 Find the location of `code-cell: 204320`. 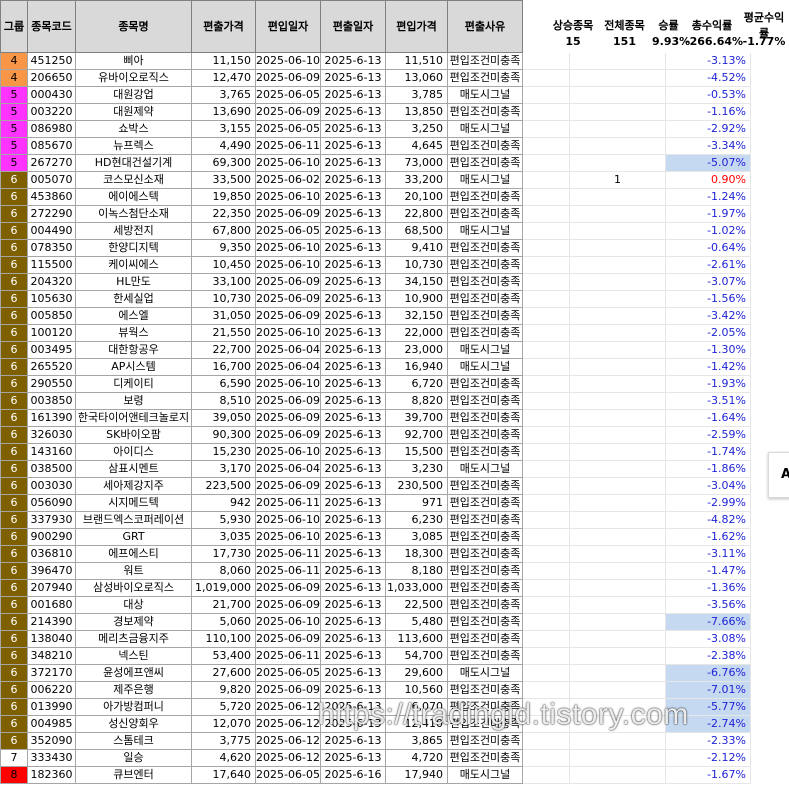

code-cell: 204320 is located at coordinates (51, 282).